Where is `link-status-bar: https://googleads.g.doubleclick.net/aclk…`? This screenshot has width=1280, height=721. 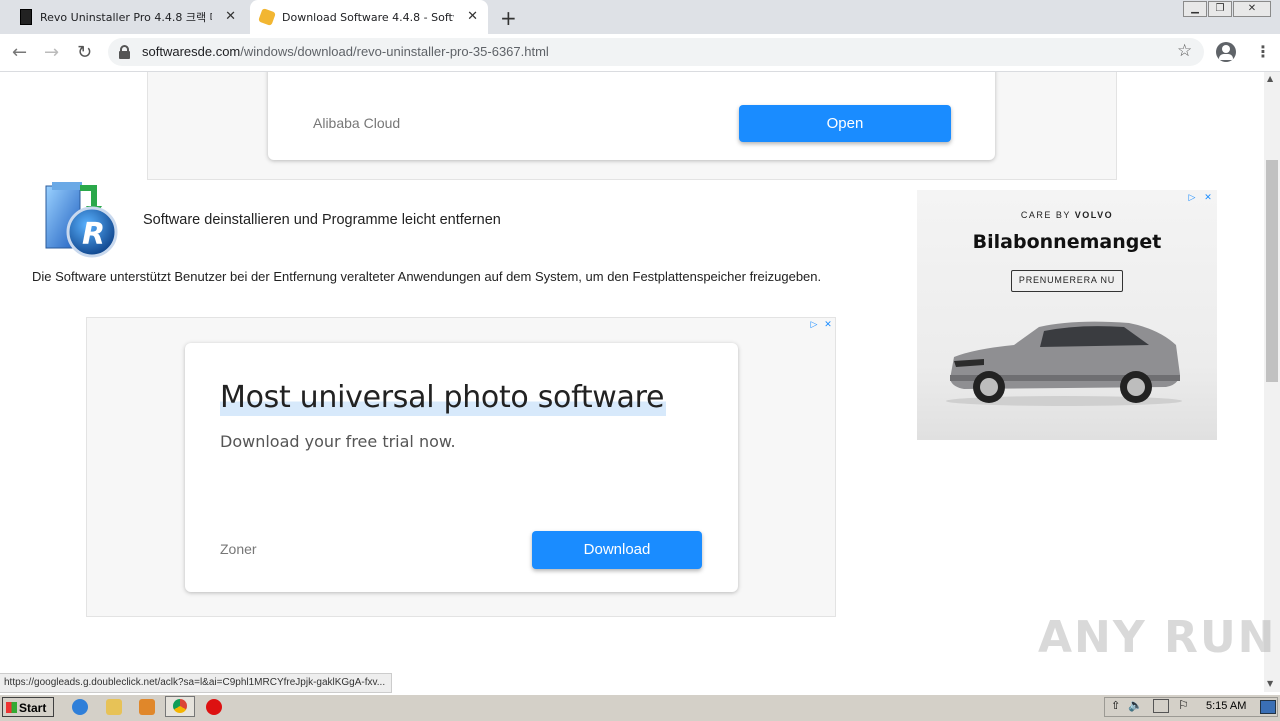 link-status-bar: https://googleads.g.doubleclick.net/aclk… is located at coordinates (196, 683).